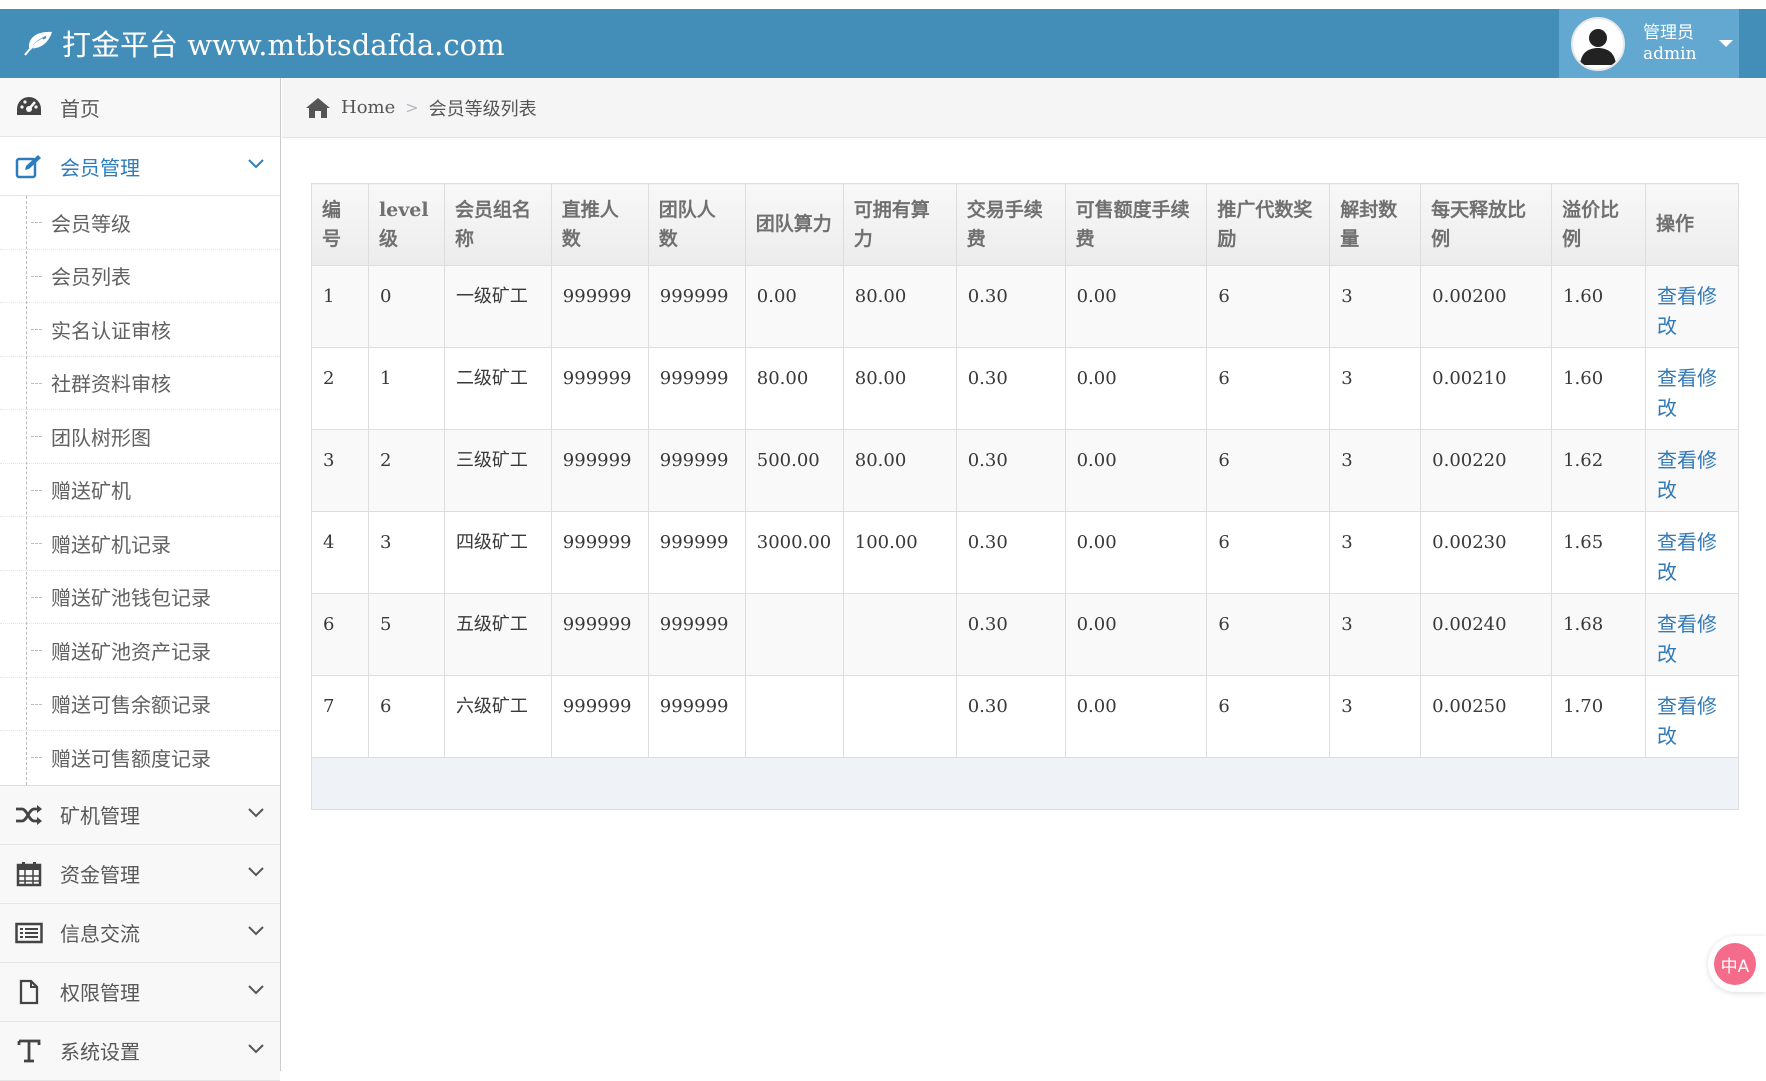 The width and height of the screenshot is (1766, 1081). I want to click on submenu-item-member-list: 会员列表, so click(140, 276).